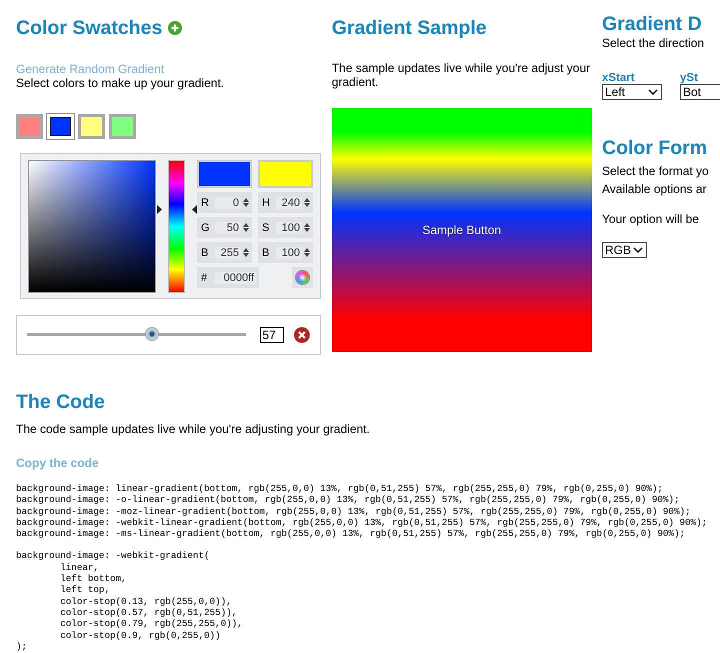  Describe the element at coordinates (235, 278) in the screenshot. I see `hex-field: 0000ff` at that location.